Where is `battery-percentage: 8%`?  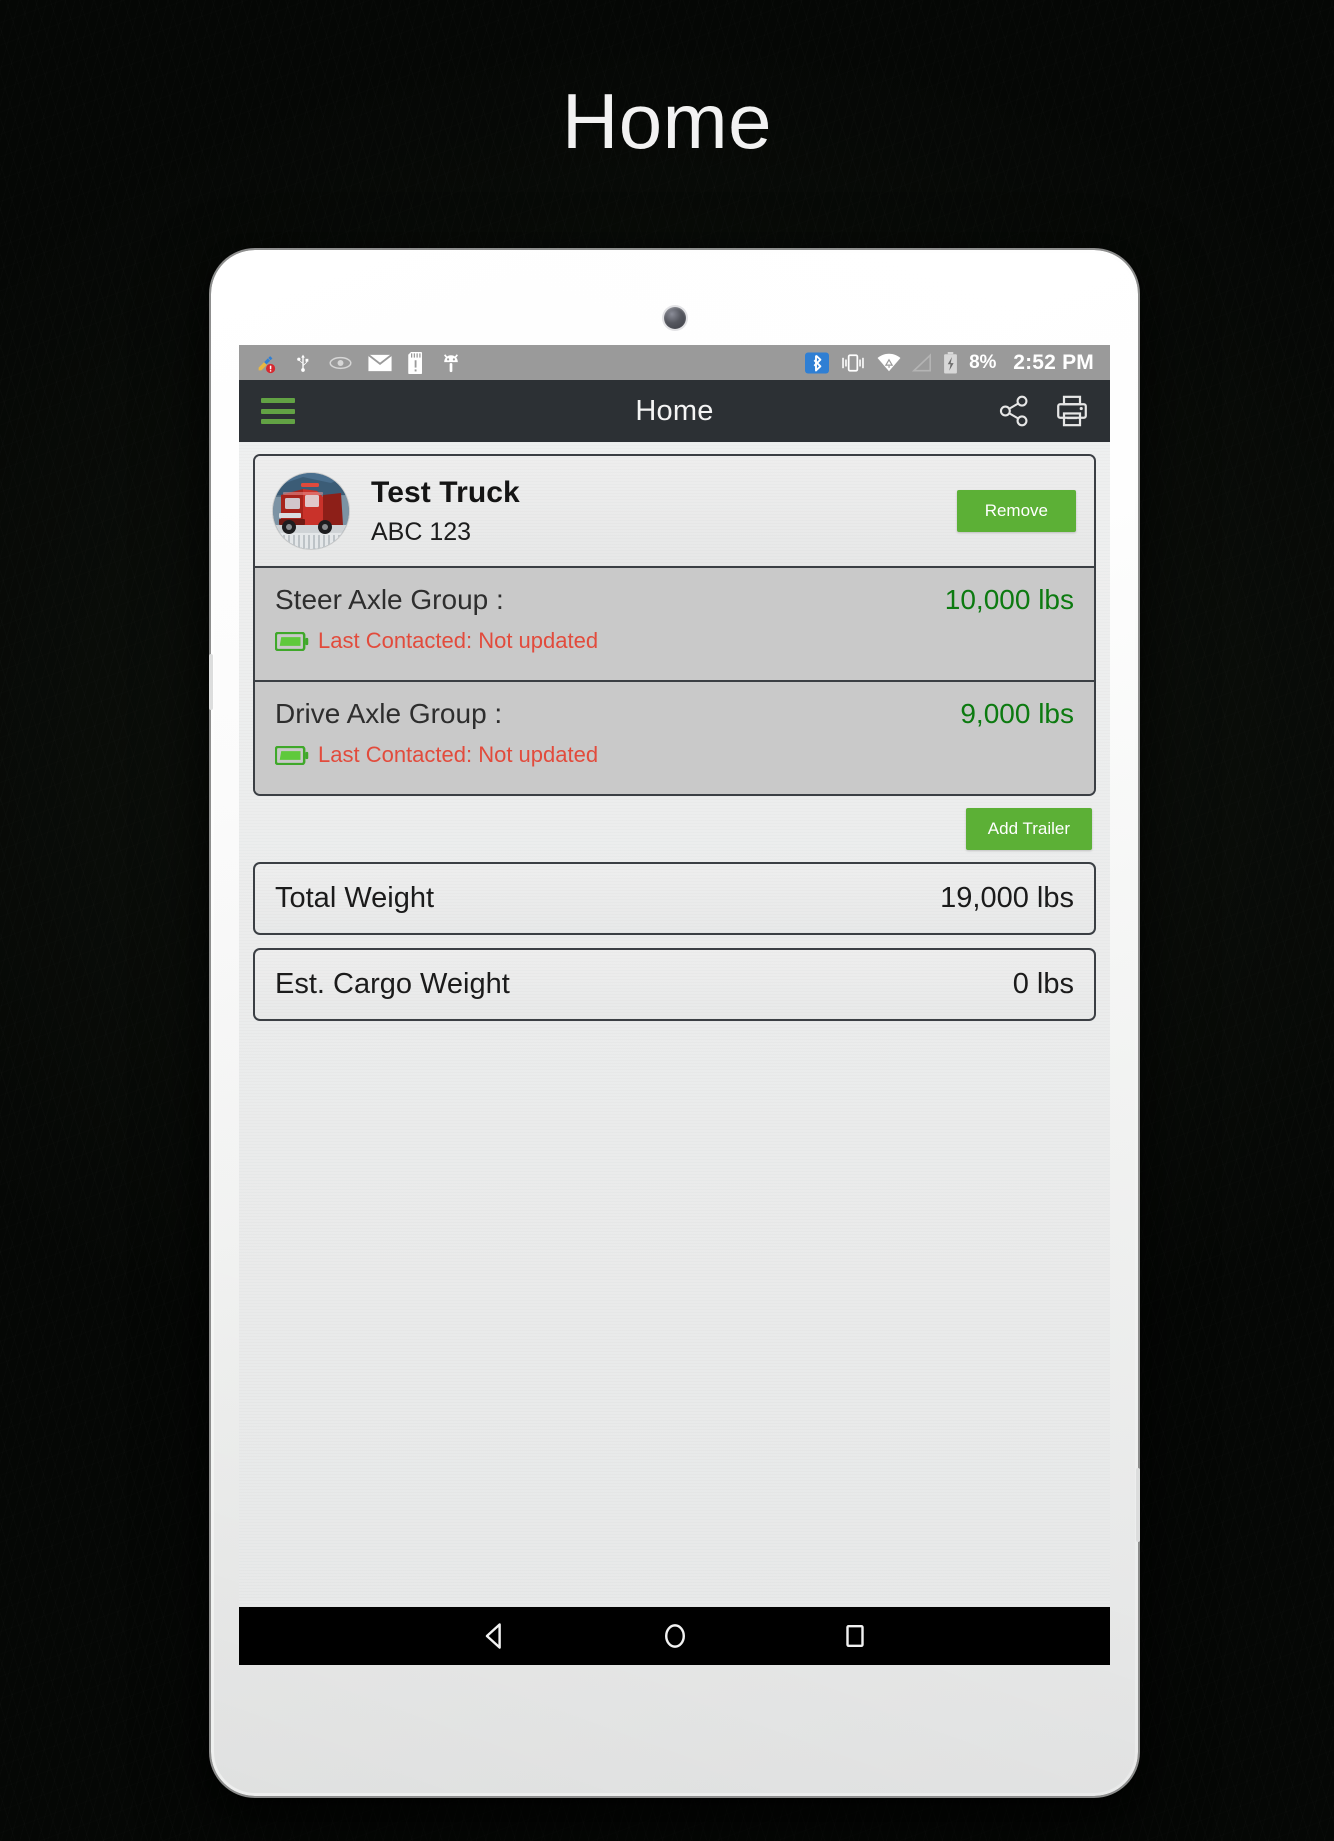 battery-percentage: 8% is located at coordinates (983, 362).